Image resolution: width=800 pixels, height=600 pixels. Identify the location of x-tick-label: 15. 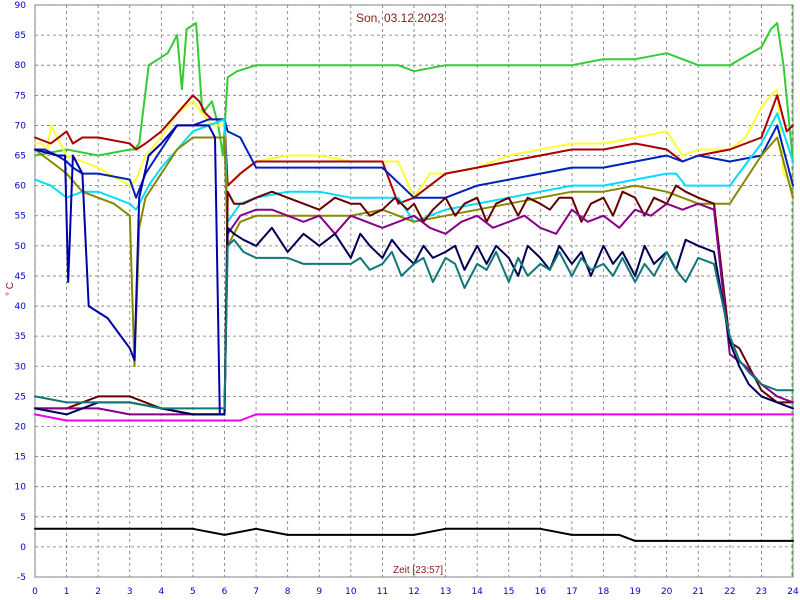
(508, 592).